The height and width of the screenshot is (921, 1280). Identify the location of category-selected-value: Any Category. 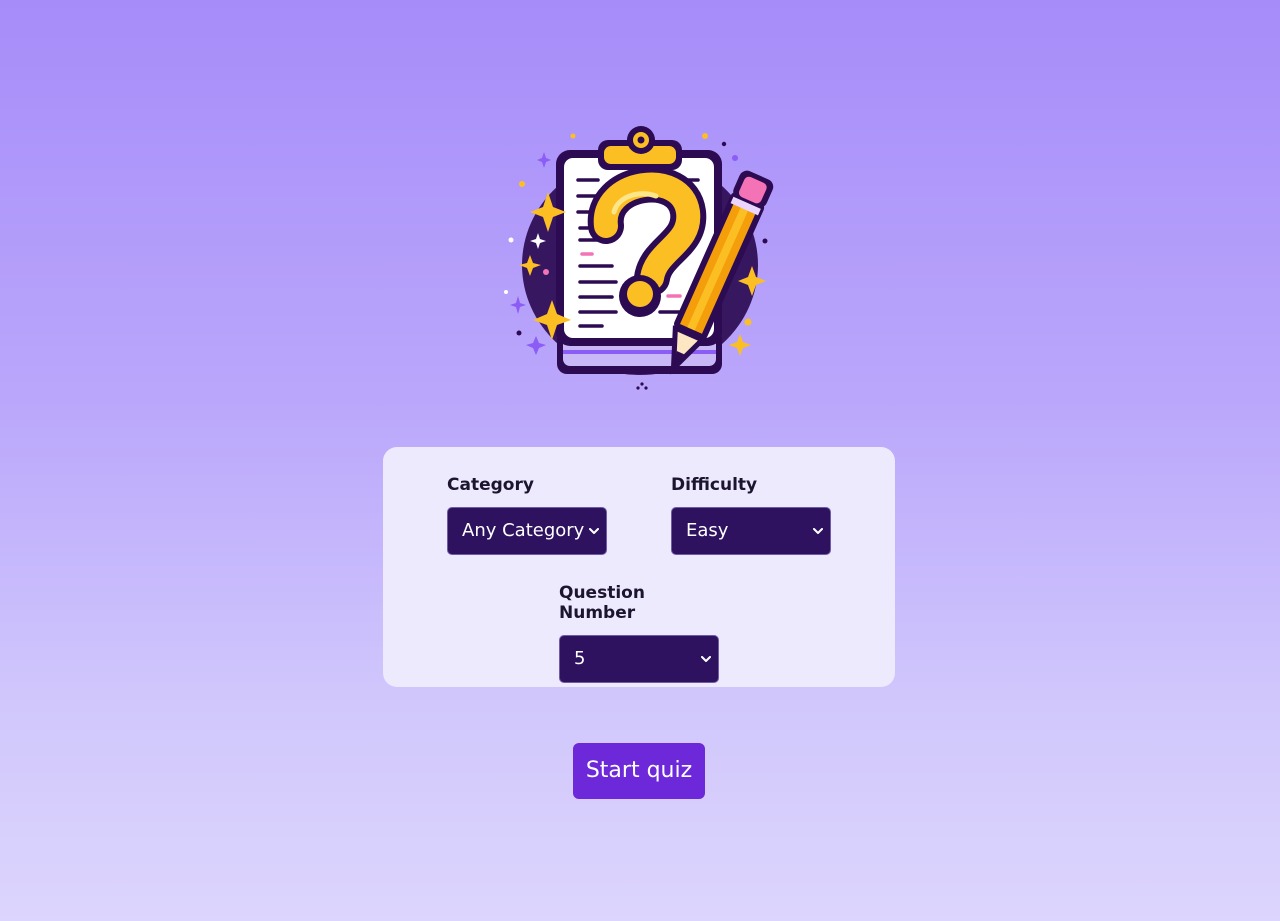
(523, 530).